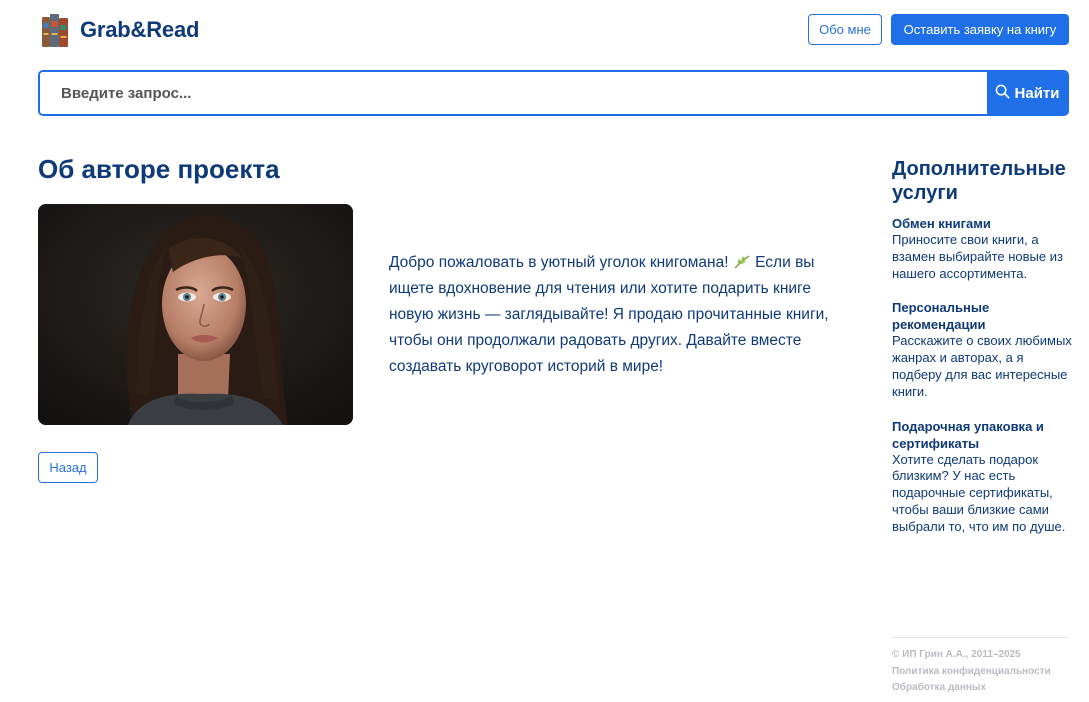 The image size is (1089, 702). What do you see at coordinates (1037, 93) in the screenshot?
I see `search-button-label: Найти` at bounding box center [1037, 93].